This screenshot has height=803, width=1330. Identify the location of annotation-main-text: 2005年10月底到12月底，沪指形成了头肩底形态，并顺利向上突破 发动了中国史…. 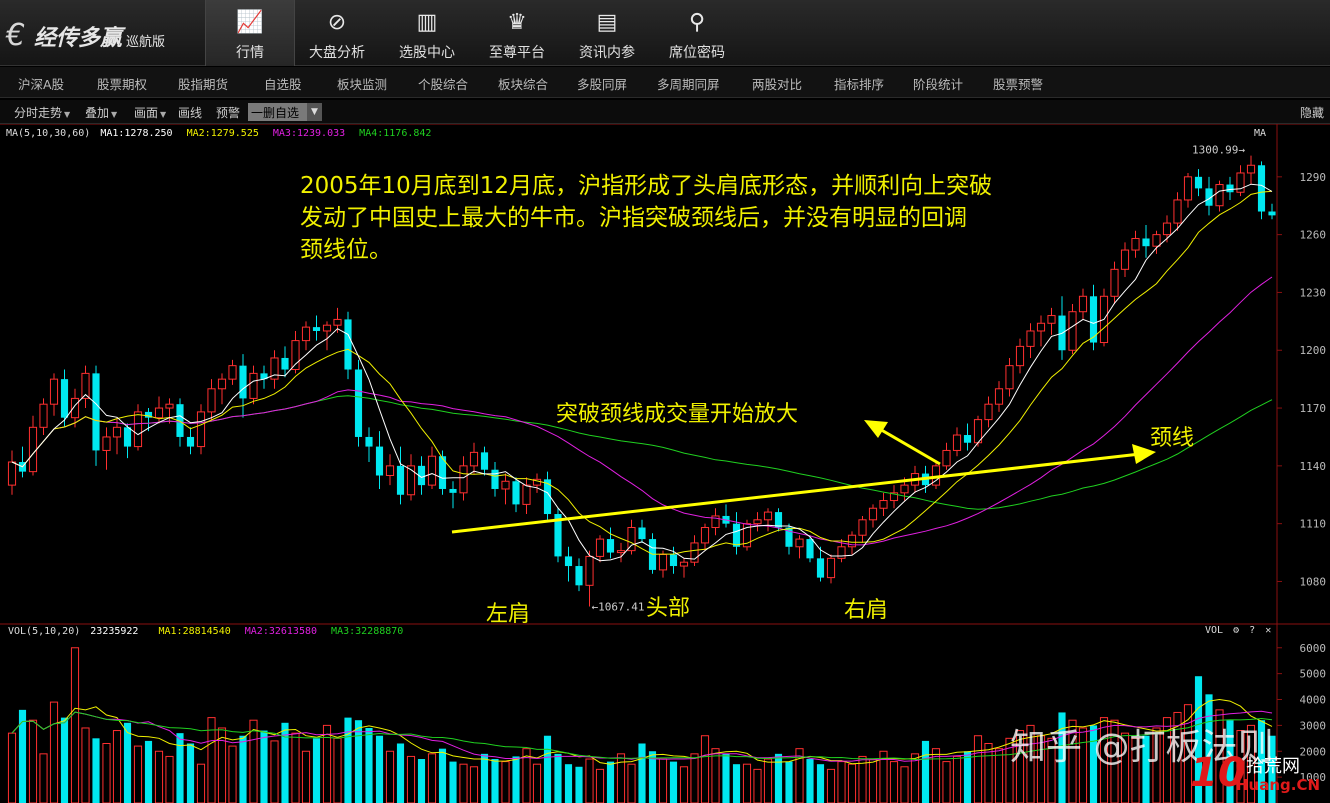
(646, 218).